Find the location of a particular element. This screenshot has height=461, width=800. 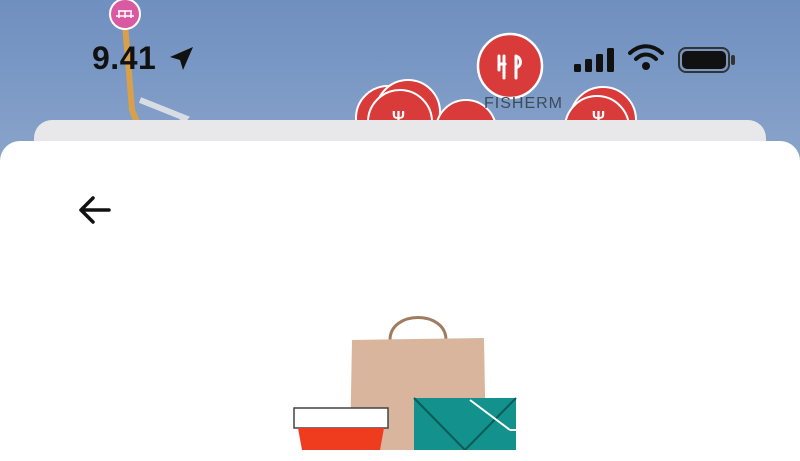

cup-icon is located at coordinates (341, 428).